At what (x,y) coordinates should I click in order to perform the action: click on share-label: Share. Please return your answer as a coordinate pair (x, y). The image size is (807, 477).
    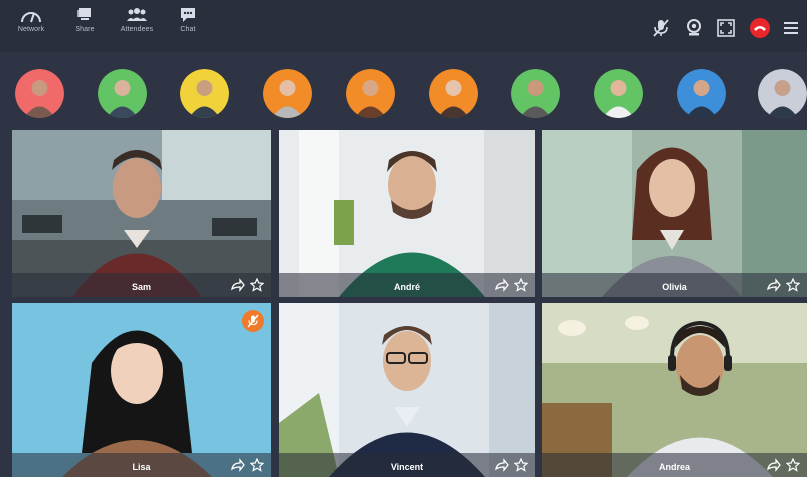
    Looking at the image, I should click on (85, 29).